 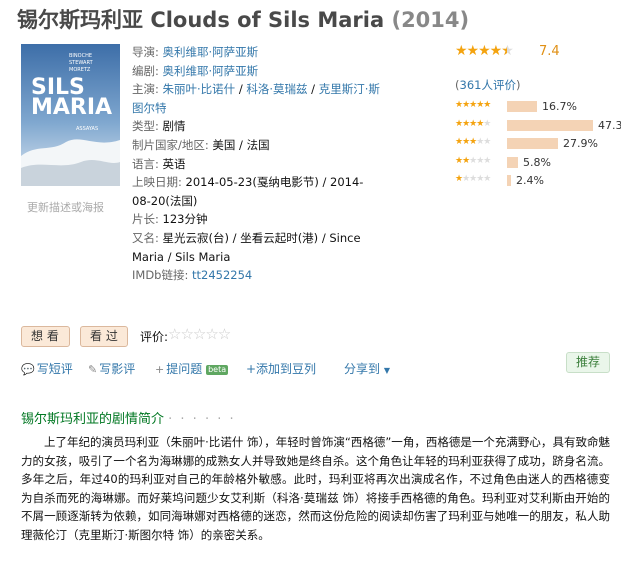 What do you see at coordinates (430, 20) in the screenshot?
I see `title-year: (2014)` at bounding box center [430, 20].